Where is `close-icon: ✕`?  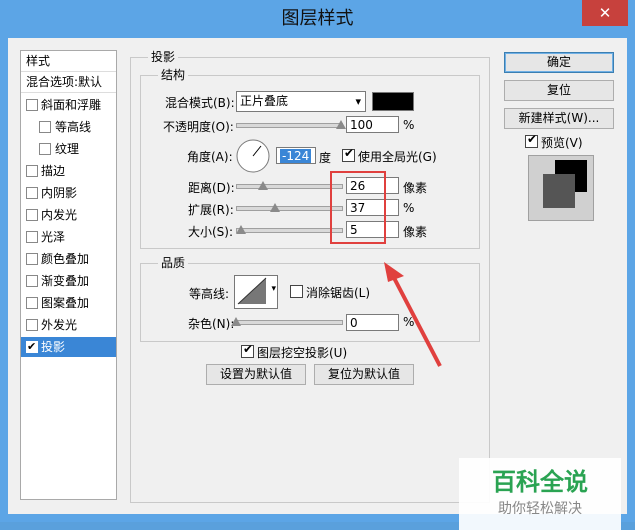
close-icon: ✕ is located at coordinates (605, 13).